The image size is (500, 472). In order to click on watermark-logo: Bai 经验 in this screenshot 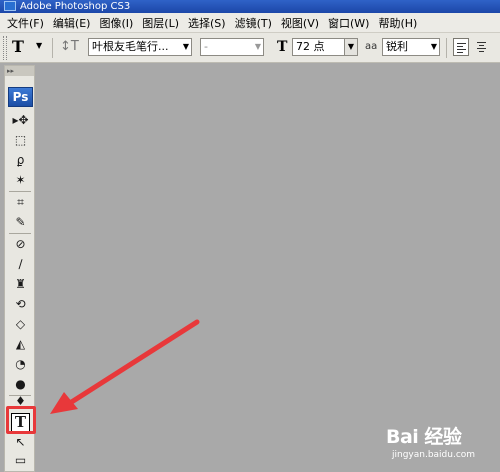, I will do `click(424, 437)`.